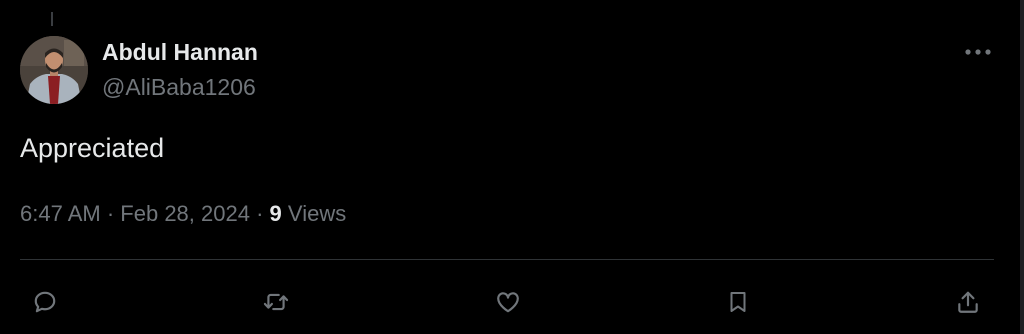 Image resolution: width=1024 pixels, height=334 pixels. I want to click on bookmark-button, so click(738, 302).